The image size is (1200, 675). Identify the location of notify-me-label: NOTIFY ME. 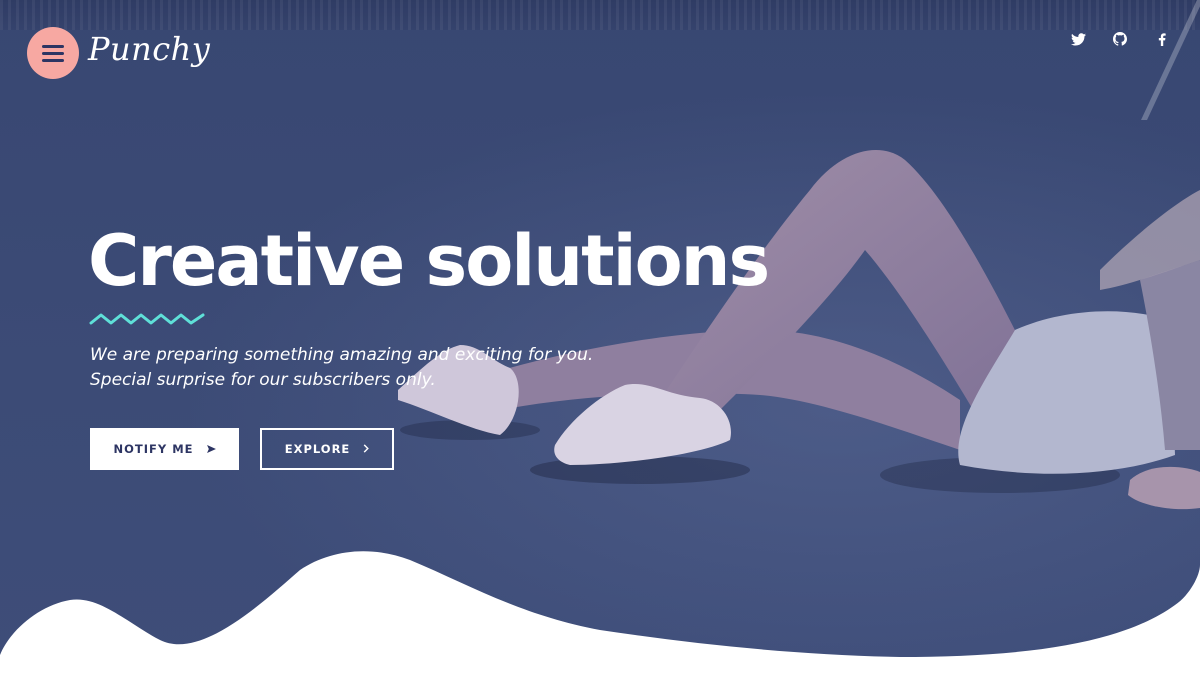
(153, 449).